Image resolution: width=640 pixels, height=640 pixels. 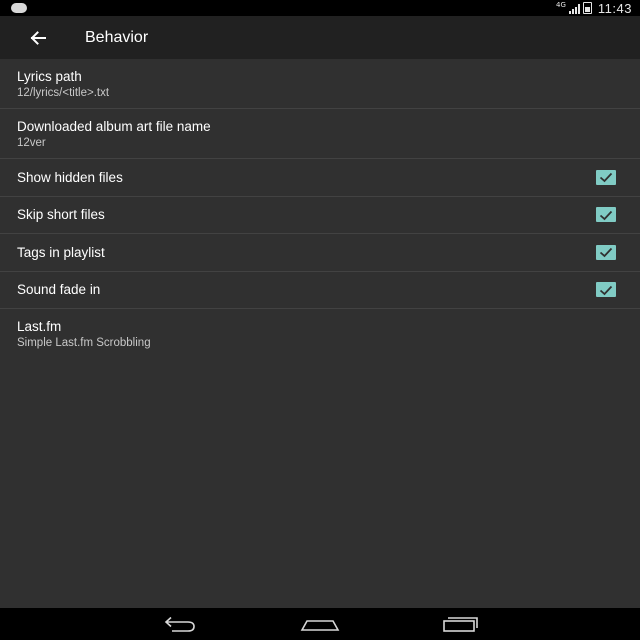 What do you see at coordinates (70, 177) in the screenshot?
I see `setting-title: Show hidden files` at bounding box center [70, 177].